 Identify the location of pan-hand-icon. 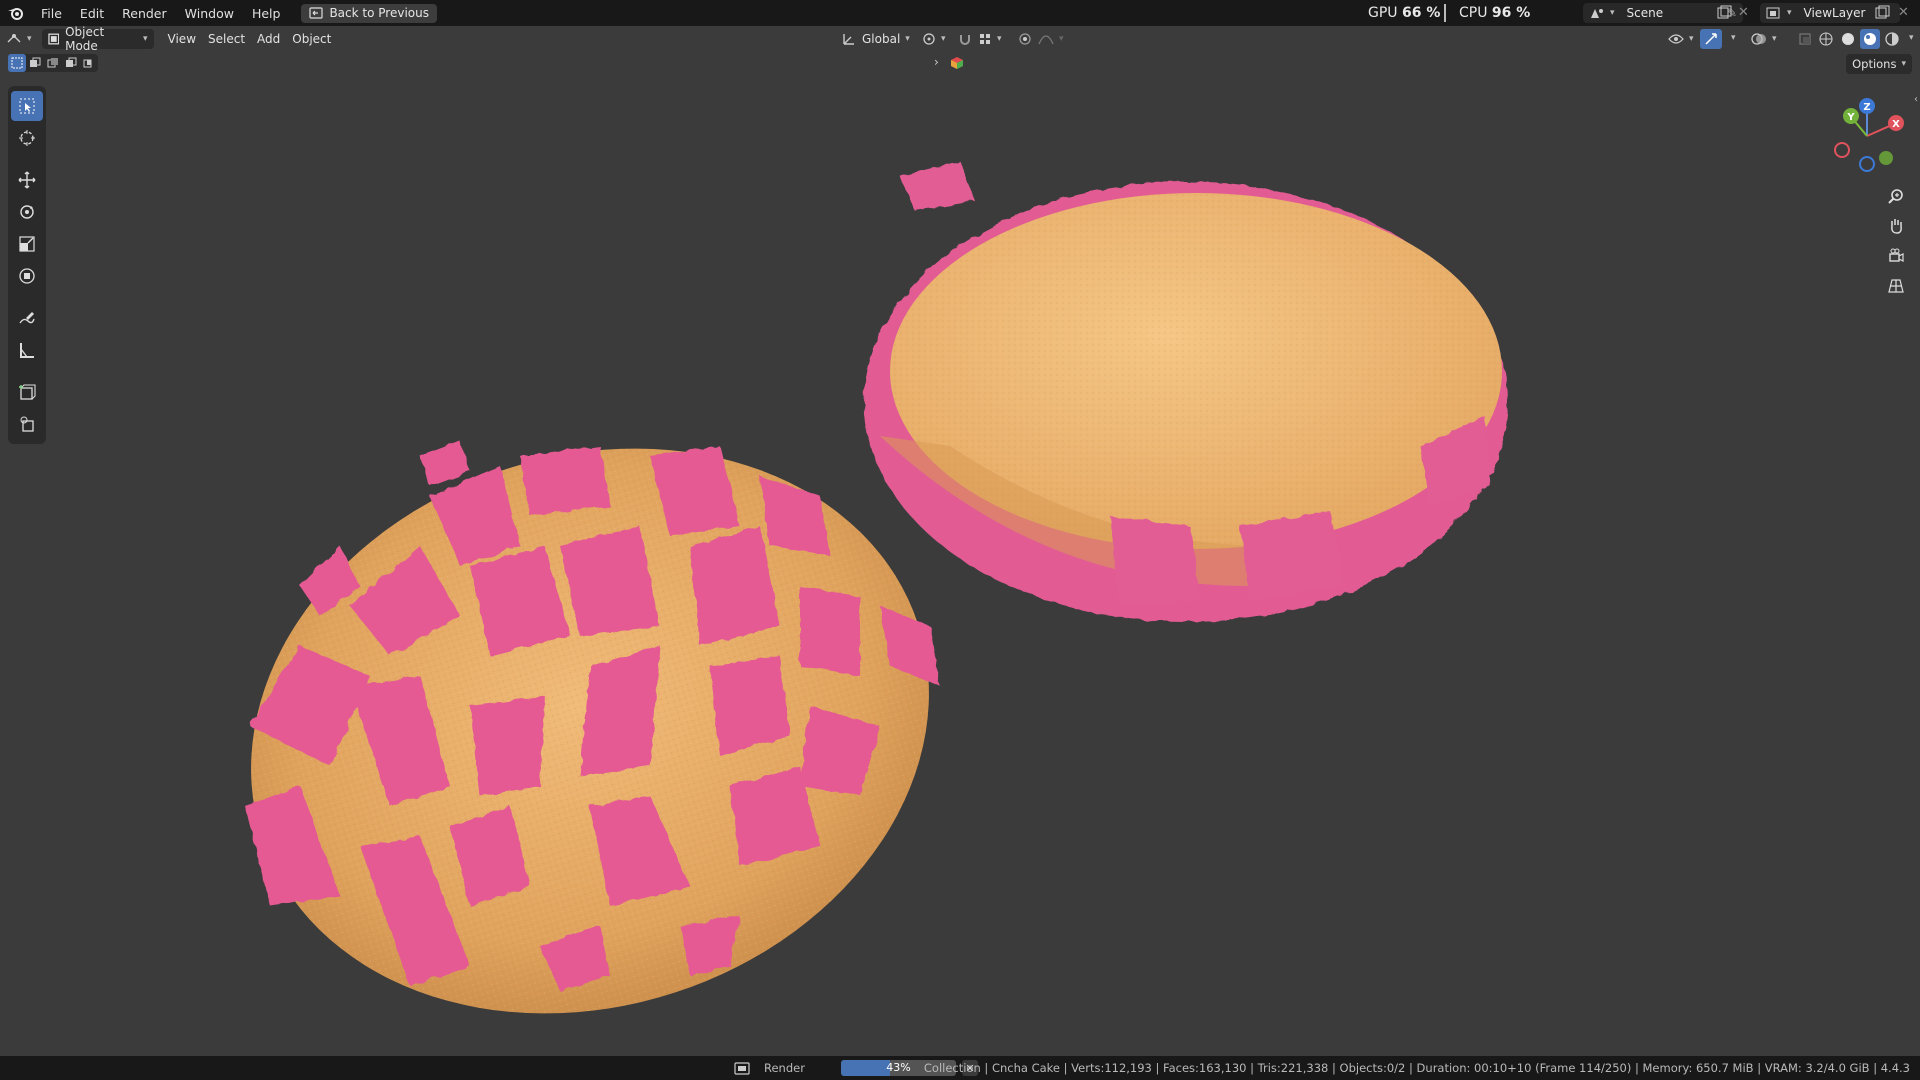
(1896, 226).